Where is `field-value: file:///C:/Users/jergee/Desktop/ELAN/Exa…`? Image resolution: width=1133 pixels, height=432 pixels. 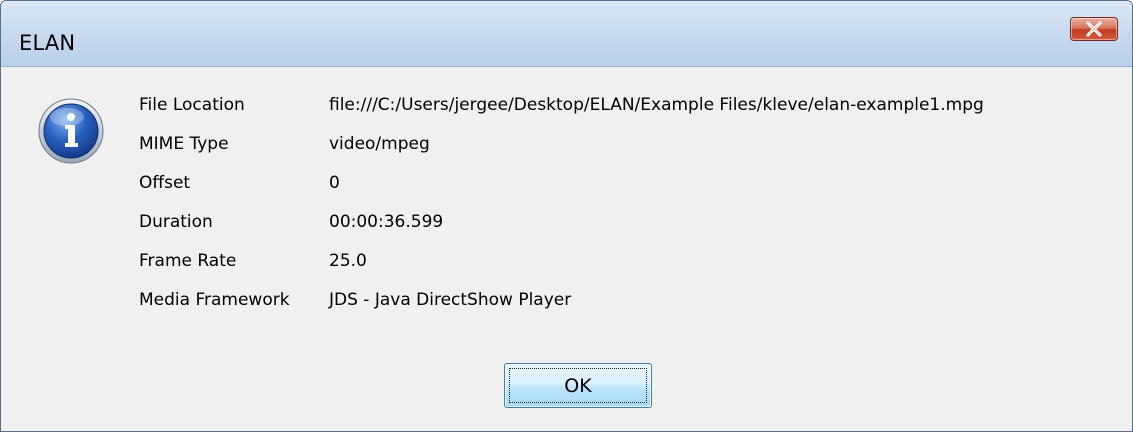
field-value: file:///C:/Users/jergee/Desktop/ELAN/Exa… is located at coordinates (656, 105).